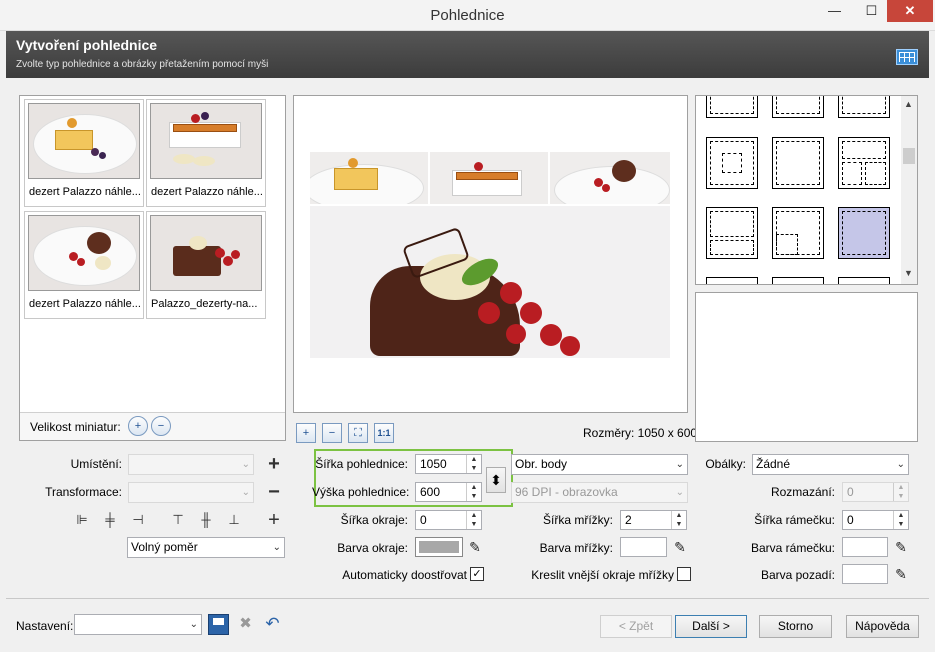 The image size is (935, 652). What do you see at coordinates (909, 156) in the screenshot?
I see `scroll-thumb` at bounding box center [909, 156].